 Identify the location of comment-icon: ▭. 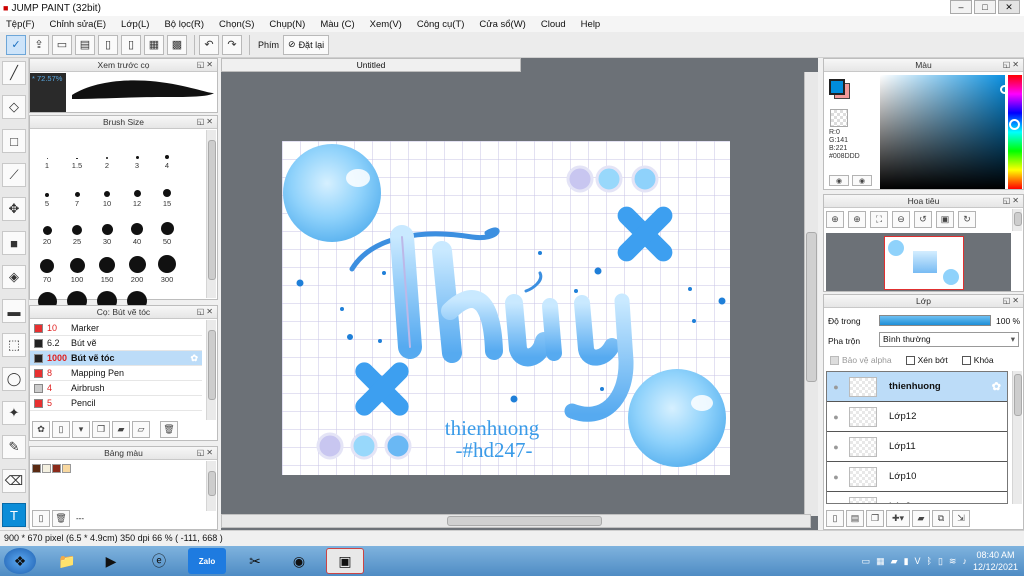
(62, 44).